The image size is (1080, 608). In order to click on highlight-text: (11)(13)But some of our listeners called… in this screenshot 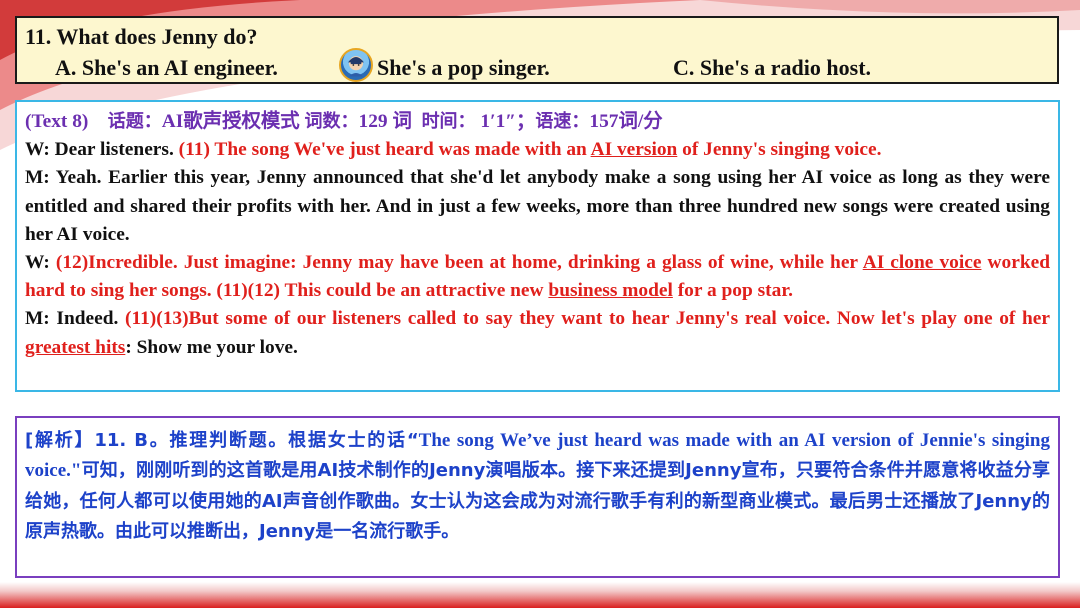, I will do `click(587, 319)`.